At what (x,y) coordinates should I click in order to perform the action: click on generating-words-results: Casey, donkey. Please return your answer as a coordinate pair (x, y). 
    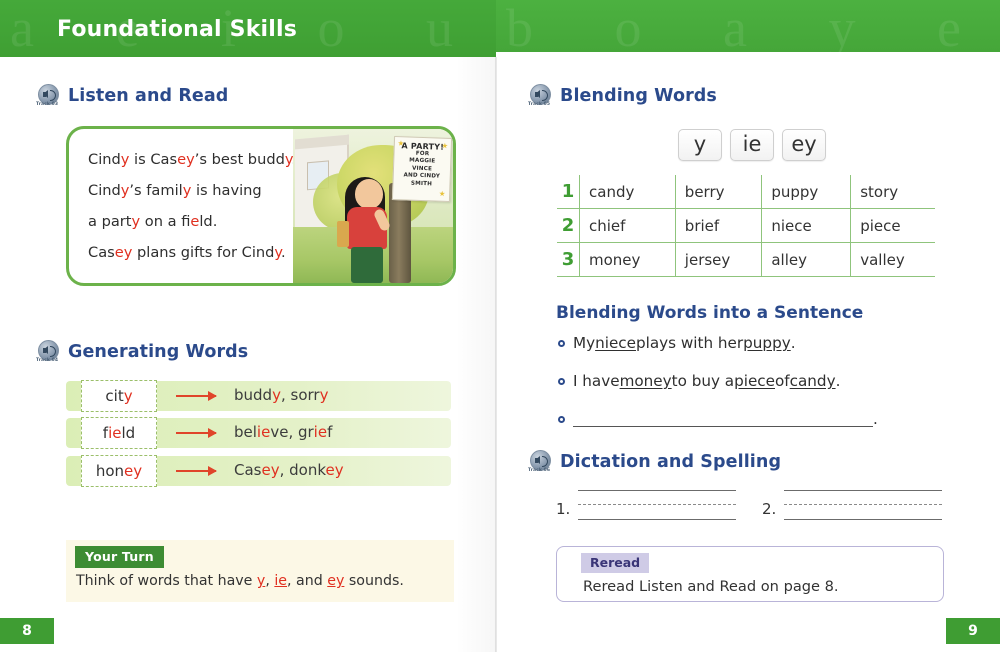
    Looking at the image, I should click on (289, 470).